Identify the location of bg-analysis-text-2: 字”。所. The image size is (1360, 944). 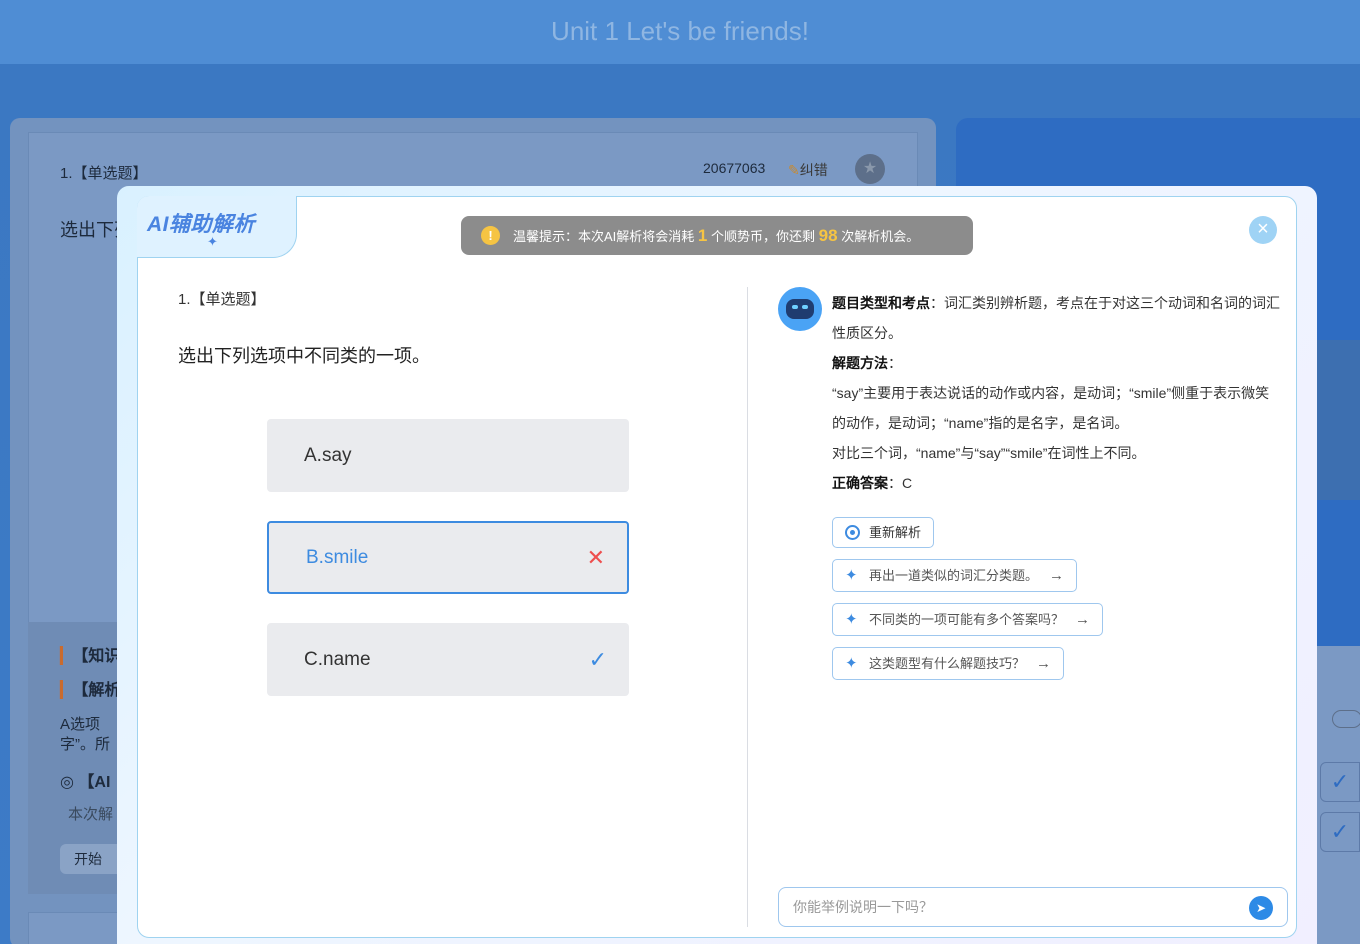
(85, 744).